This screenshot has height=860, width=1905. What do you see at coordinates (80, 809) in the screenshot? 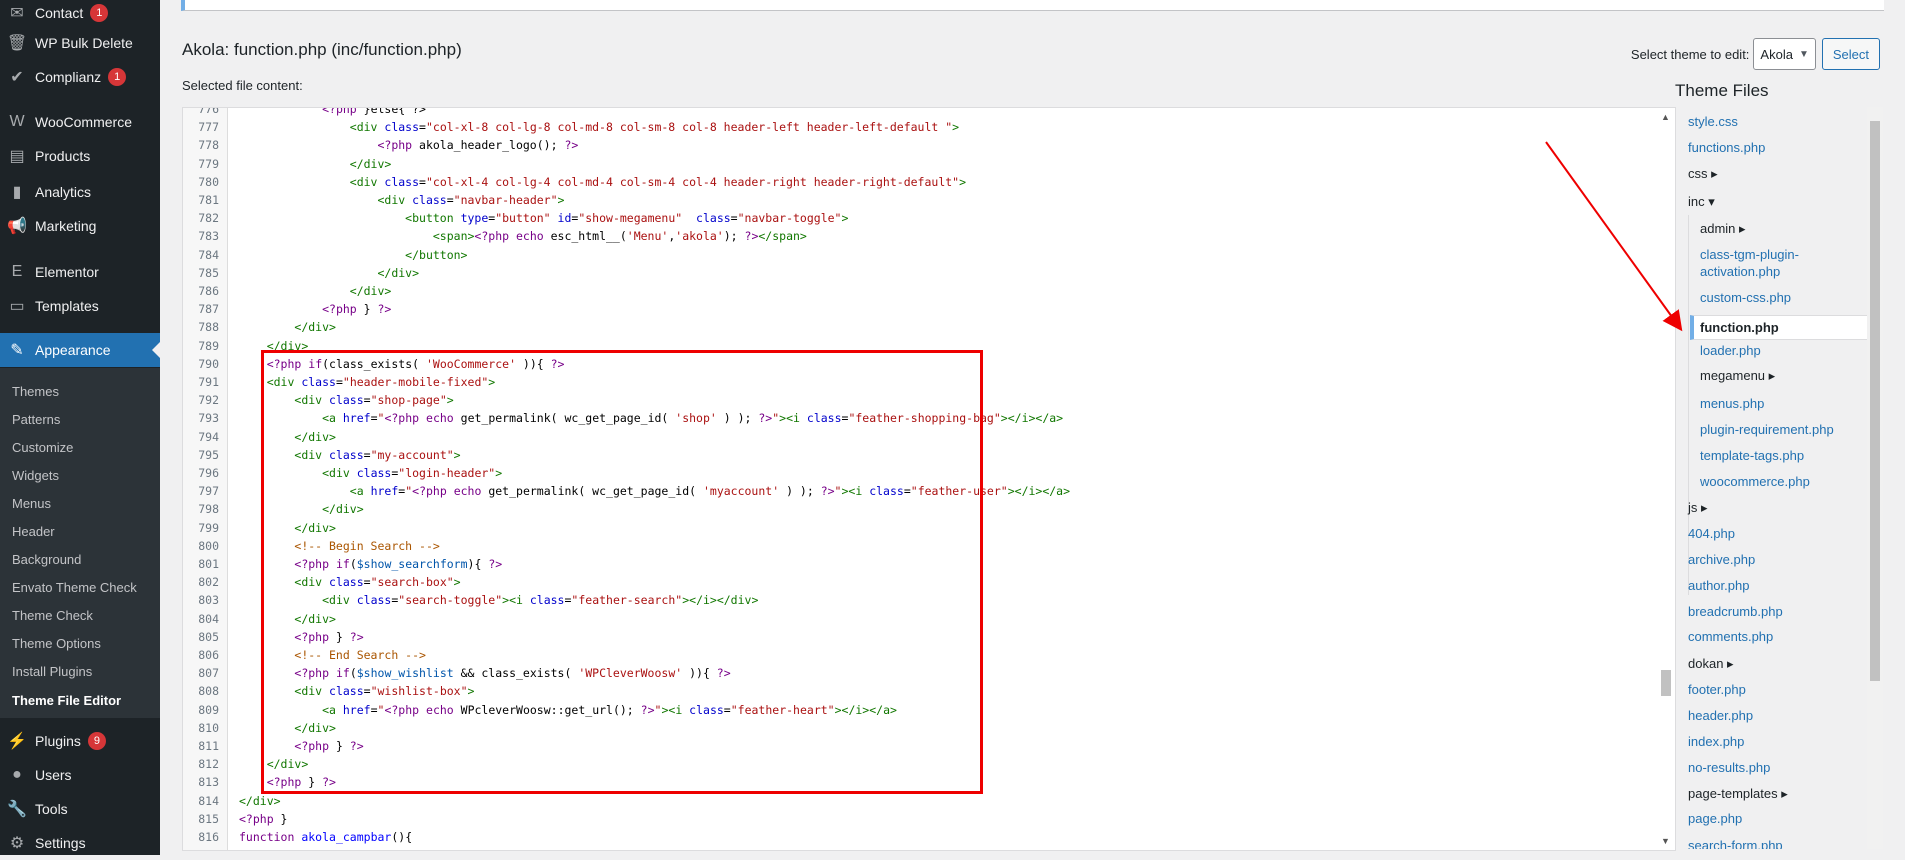
I see `sidebar-item-tools: 🔧 Tools` at bounding box center [80, 809].